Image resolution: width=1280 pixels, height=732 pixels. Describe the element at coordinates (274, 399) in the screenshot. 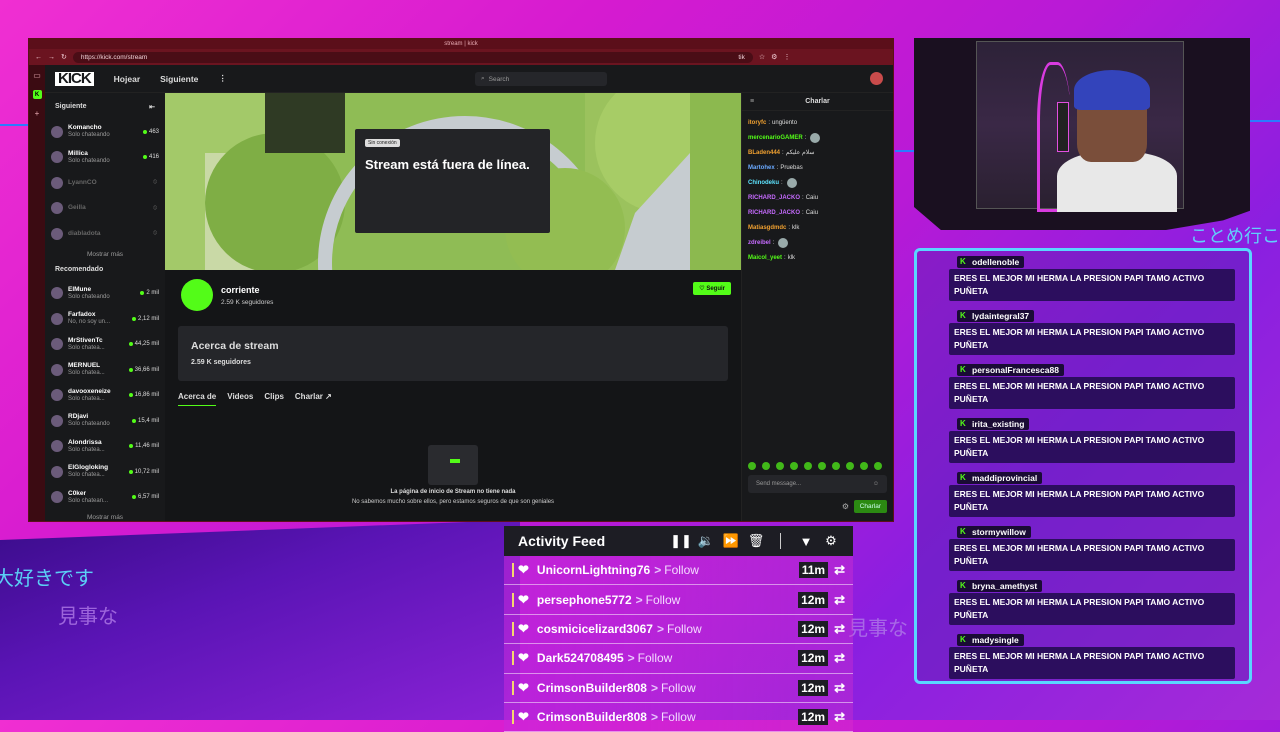

I see `tab-clips: Clips` at that location.